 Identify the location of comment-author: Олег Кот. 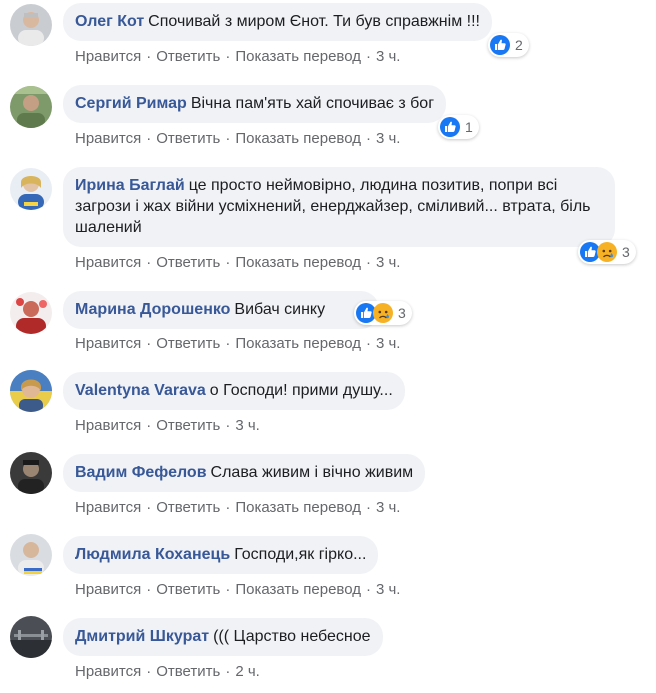
(109, 21).